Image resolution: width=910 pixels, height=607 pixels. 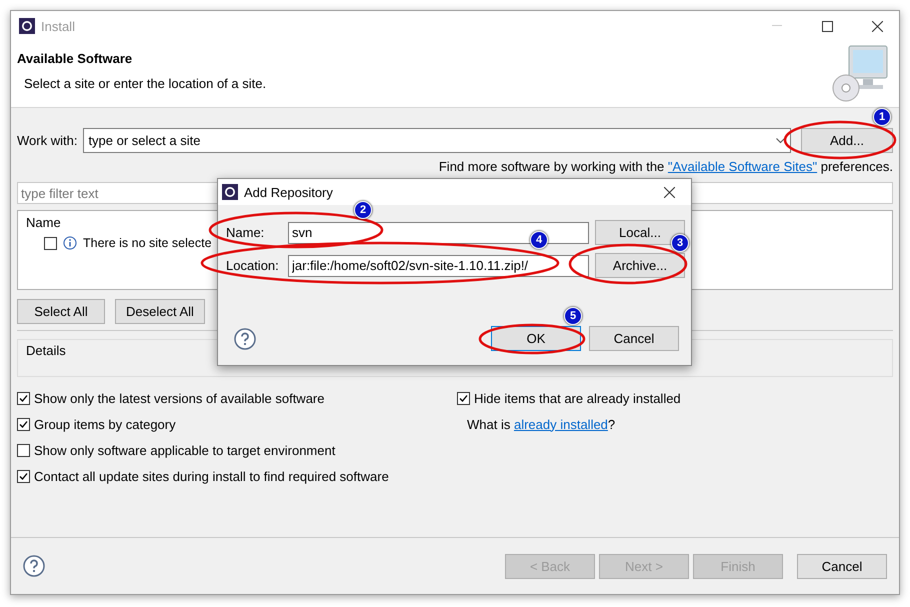 What do you see at coordinates (561, 424) in the screenshot?
I see `already-installed-link: already installed` at bounding box center [561, 424].